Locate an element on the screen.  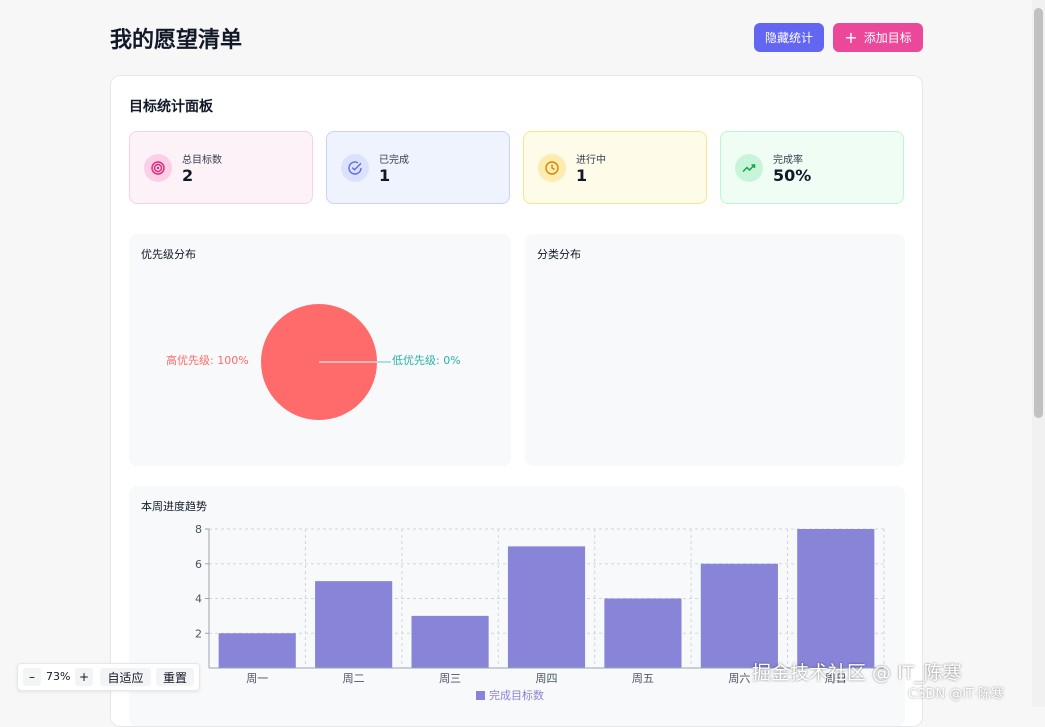
category-chart-title: 分类分布 is located at coordinates (559, 254).